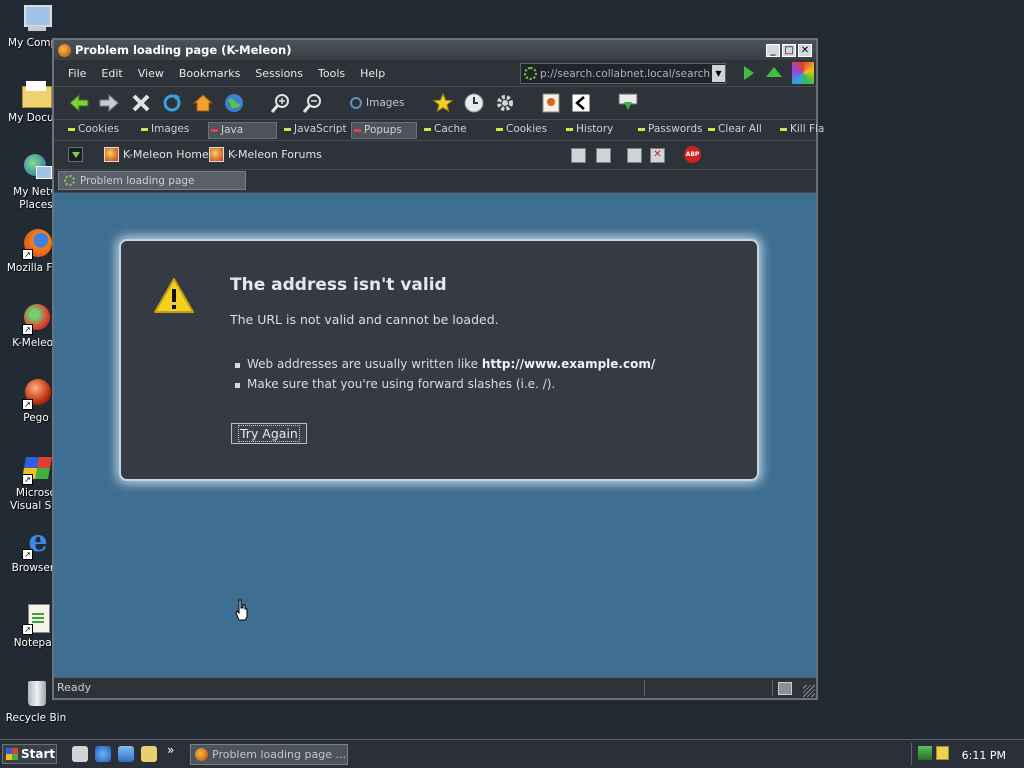 This screenshot has width=1024, height=768. What do you see at coordinates (36, 469) in the screenshot?
I see `visual-studio-icon: ↗` at bounding box center [36, 469].